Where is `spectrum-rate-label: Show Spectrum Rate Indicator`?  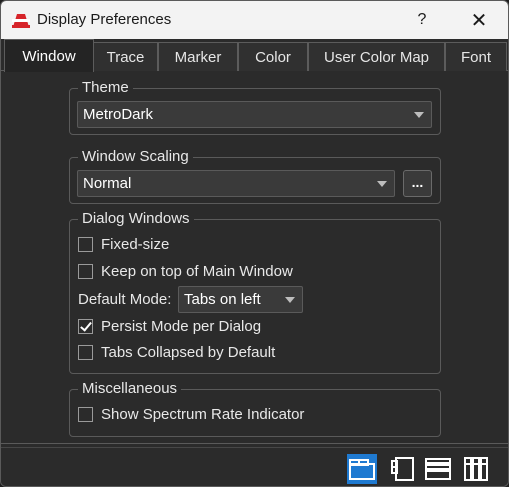 spectrum-rate-label: Show Spectrum Rate Indicator is located at coordinates (203, 414).